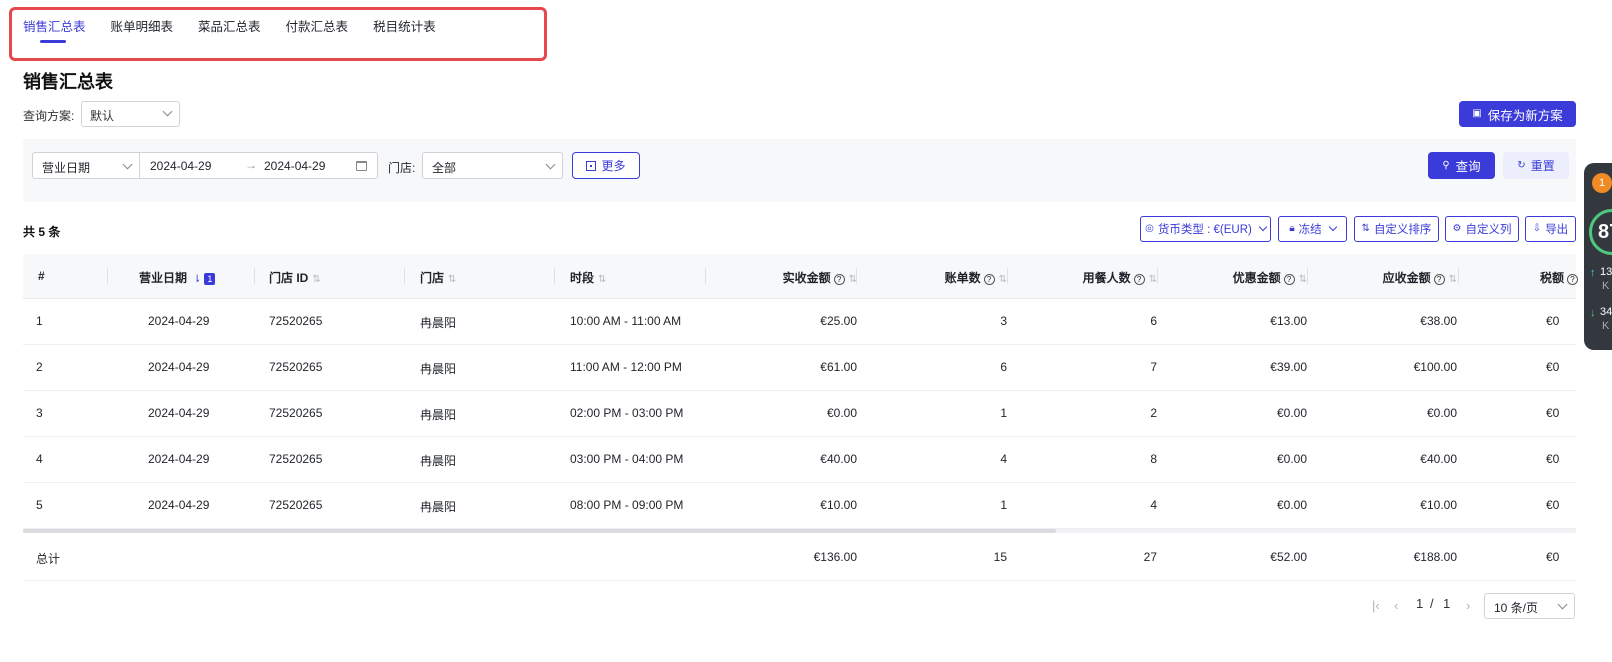  What do you see at coordinates (626, 321) in the screenshot?
I see `cell-period: 10:00 AM - 11:00 AM` at bounding box center [626, 321].